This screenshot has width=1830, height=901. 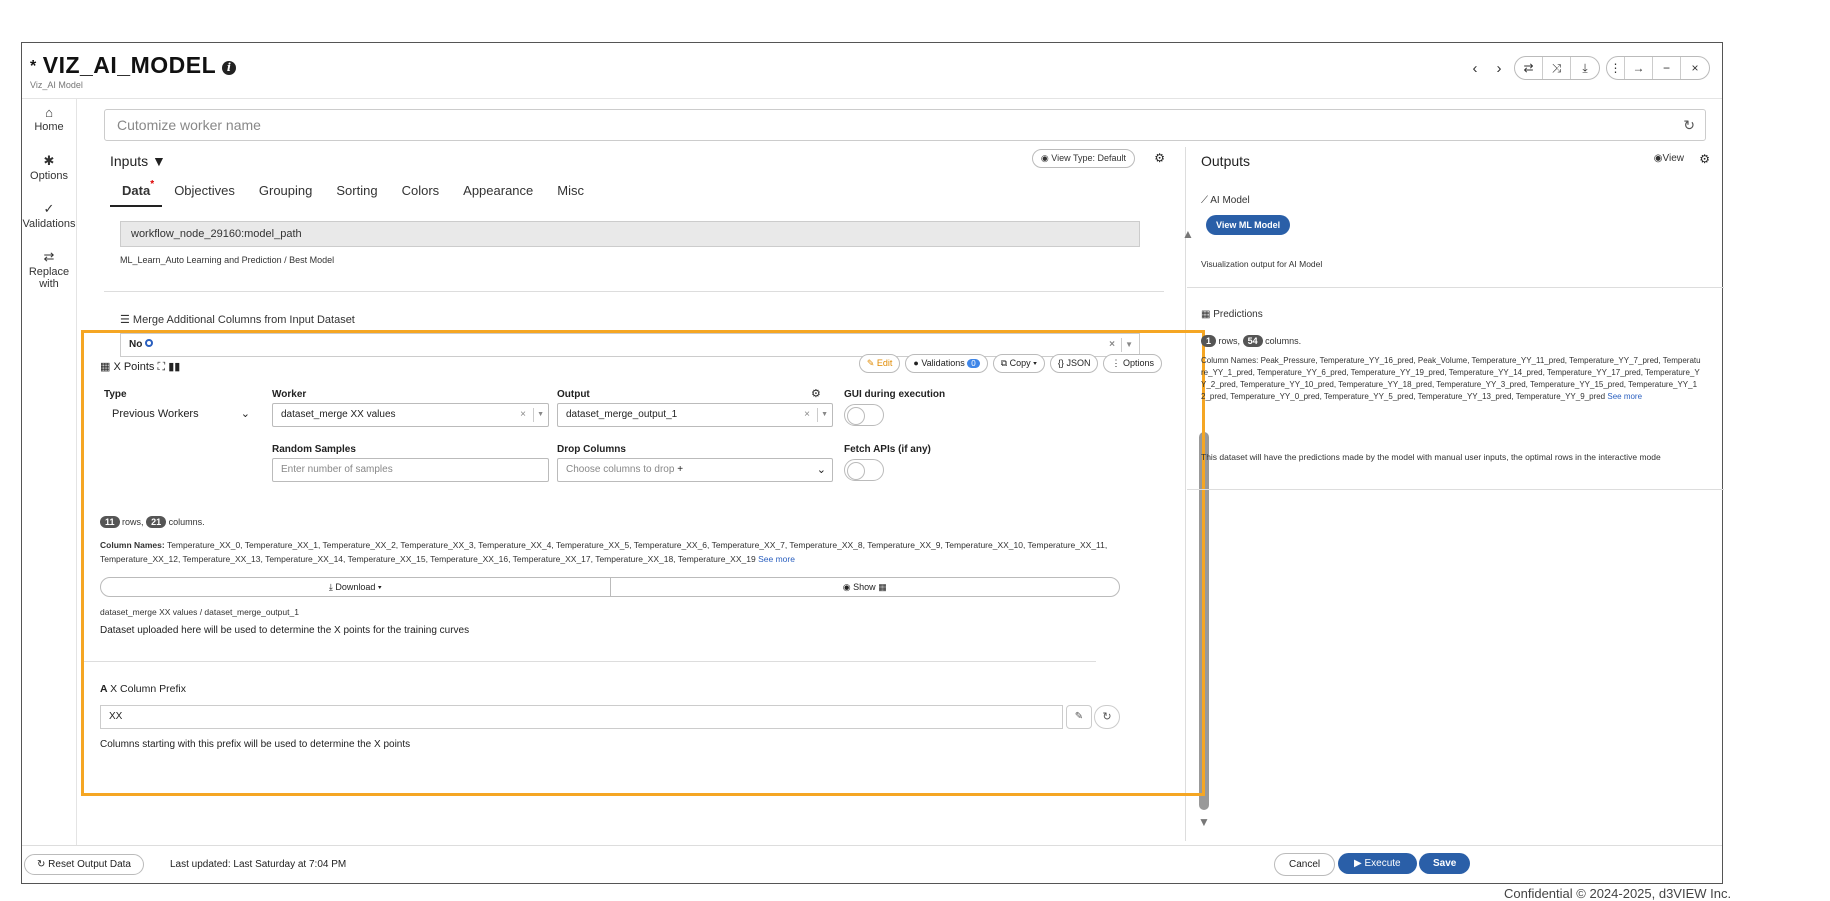 What do you see at coordinates (229, 68) in the screenshot?
I see `info-icon: i` at bounding box center [229, 68].